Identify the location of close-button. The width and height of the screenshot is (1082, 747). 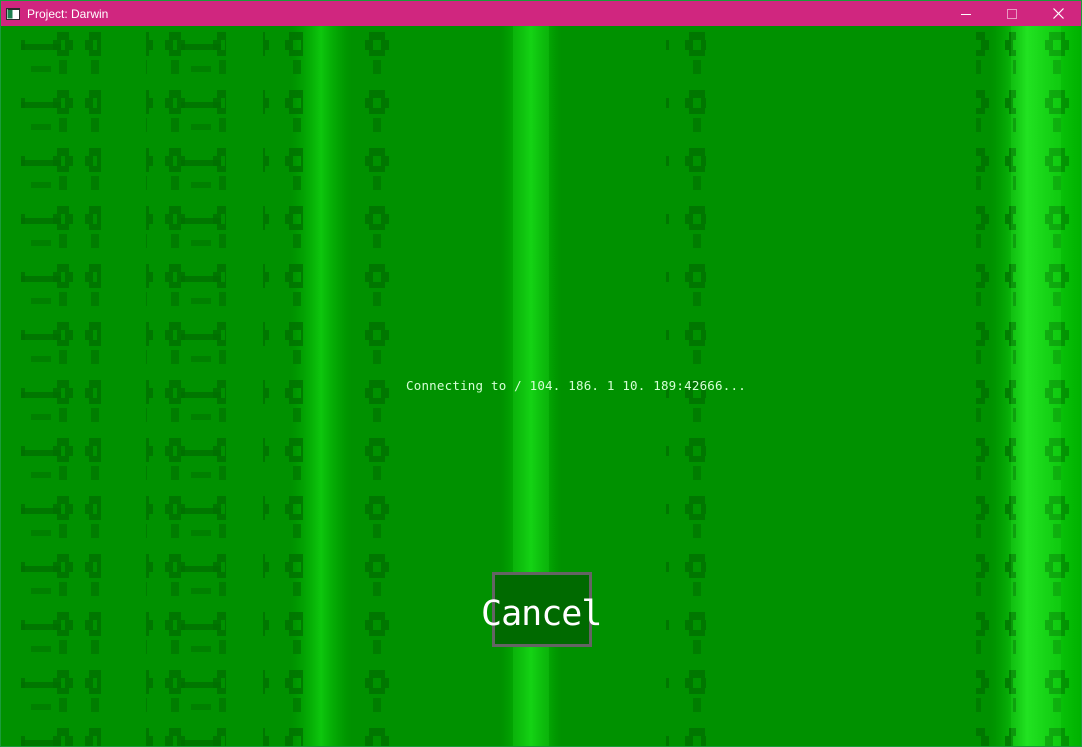
(1058, 13).